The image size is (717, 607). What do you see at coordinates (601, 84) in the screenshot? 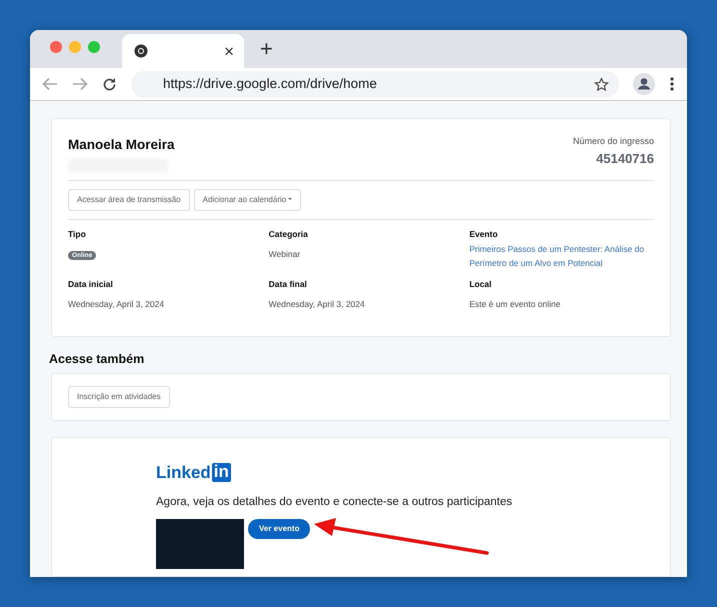
I see `bookmark-star-icon` at bounding box center [601, 84].